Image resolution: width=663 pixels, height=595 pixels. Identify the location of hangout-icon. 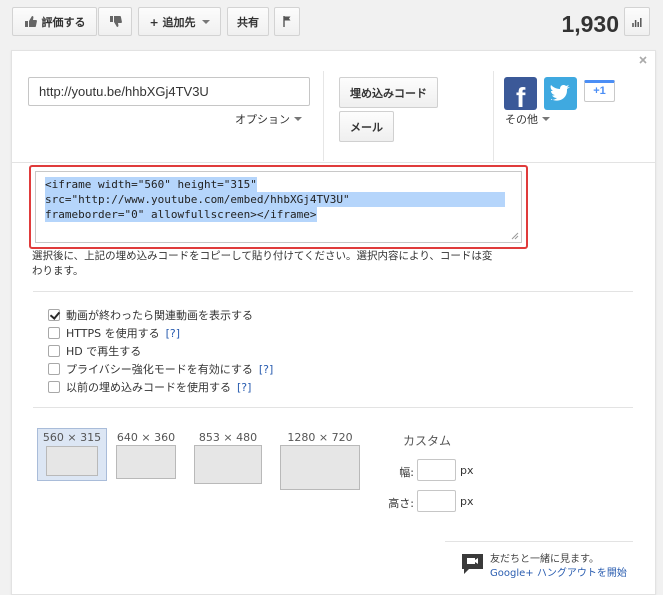
(472, 566).